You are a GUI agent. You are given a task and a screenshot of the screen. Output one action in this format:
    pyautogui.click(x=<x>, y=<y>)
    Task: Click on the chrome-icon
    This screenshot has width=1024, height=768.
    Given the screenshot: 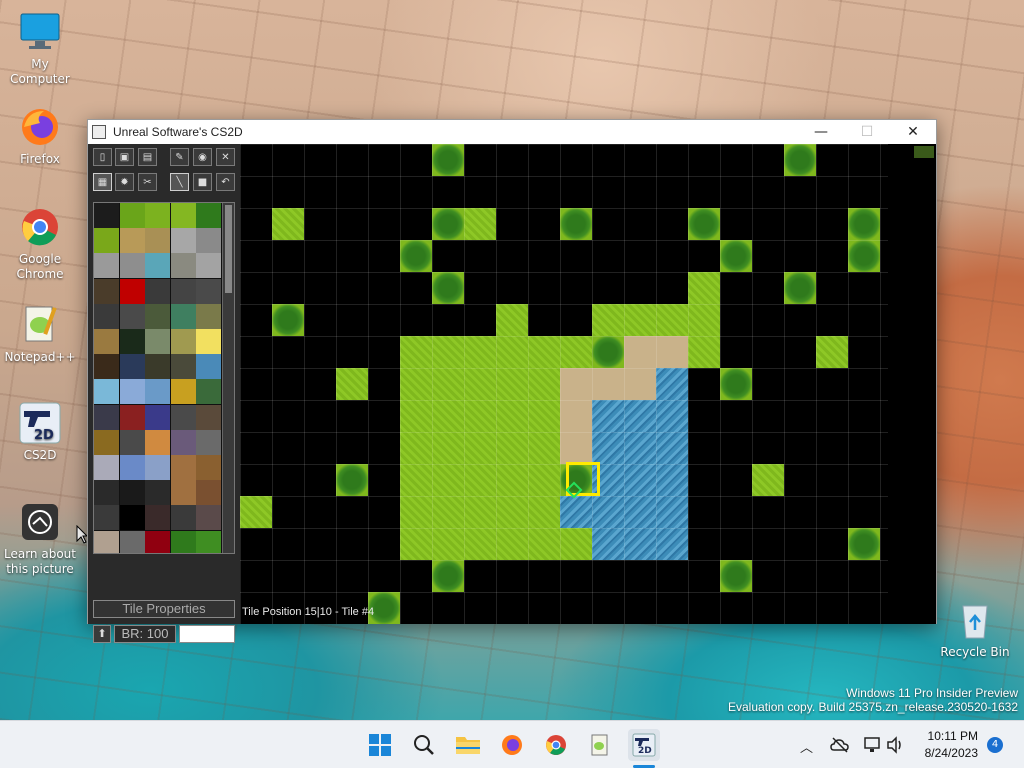 What is the action you would take?
    pyautogui.click(x=556, y=745)
    